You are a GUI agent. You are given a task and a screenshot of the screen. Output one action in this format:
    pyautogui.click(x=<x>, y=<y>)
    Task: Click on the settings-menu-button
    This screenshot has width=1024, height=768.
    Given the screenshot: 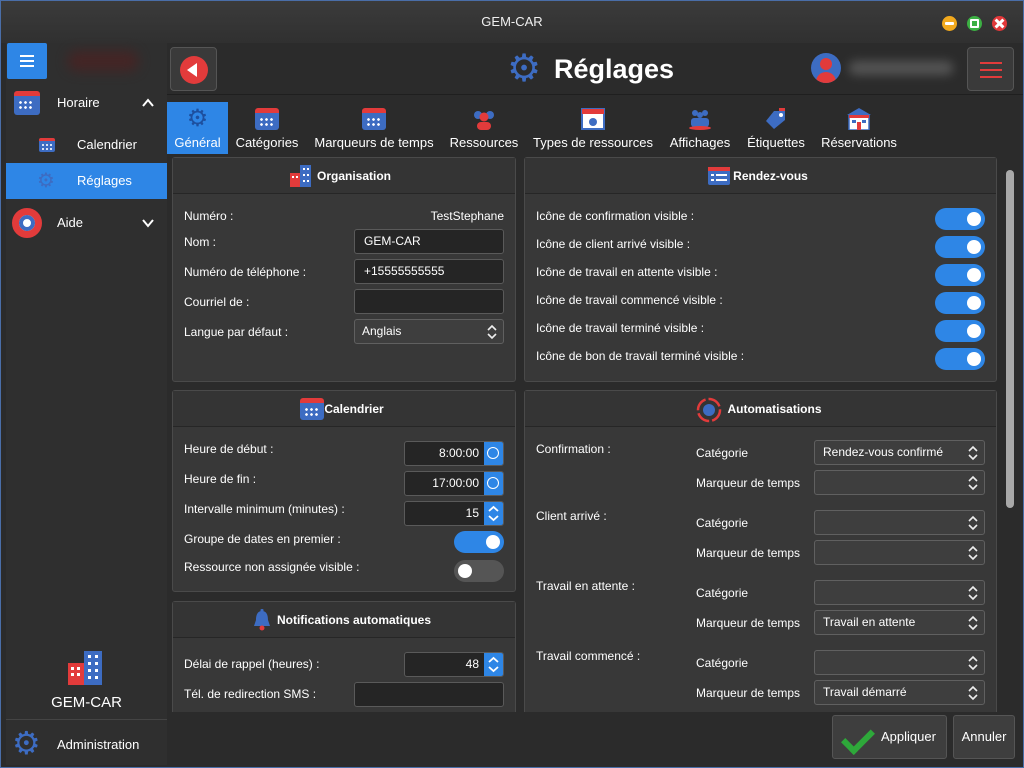 What is the action you would take?
    pyautogui.click(x=990, y=69)
    